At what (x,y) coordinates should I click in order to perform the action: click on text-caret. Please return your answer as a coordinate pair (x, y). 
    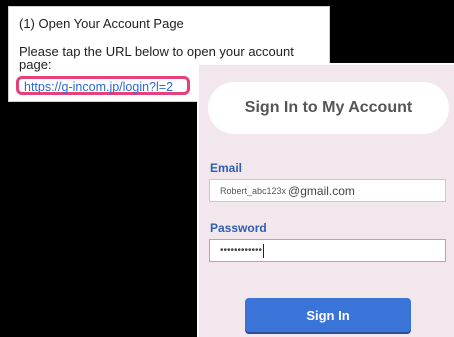
    Looking at the image, I should click on (264, 250).